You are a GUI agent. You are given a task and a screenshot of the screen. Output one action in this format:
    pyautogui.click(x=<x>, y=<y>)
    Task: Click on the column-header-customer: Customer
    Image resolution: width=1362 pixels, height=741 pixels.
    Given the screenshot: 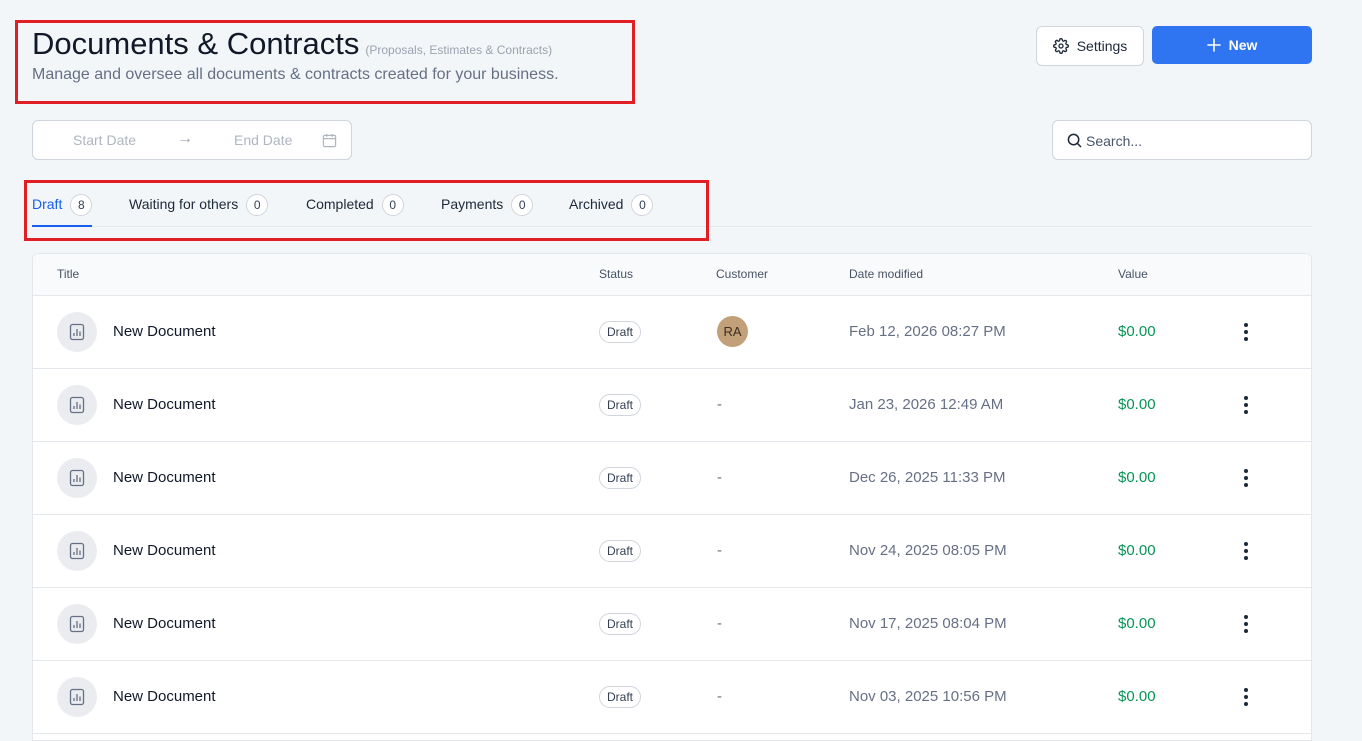 What is the action you would take?
    pyautogui.click(x=742, y=274)
    